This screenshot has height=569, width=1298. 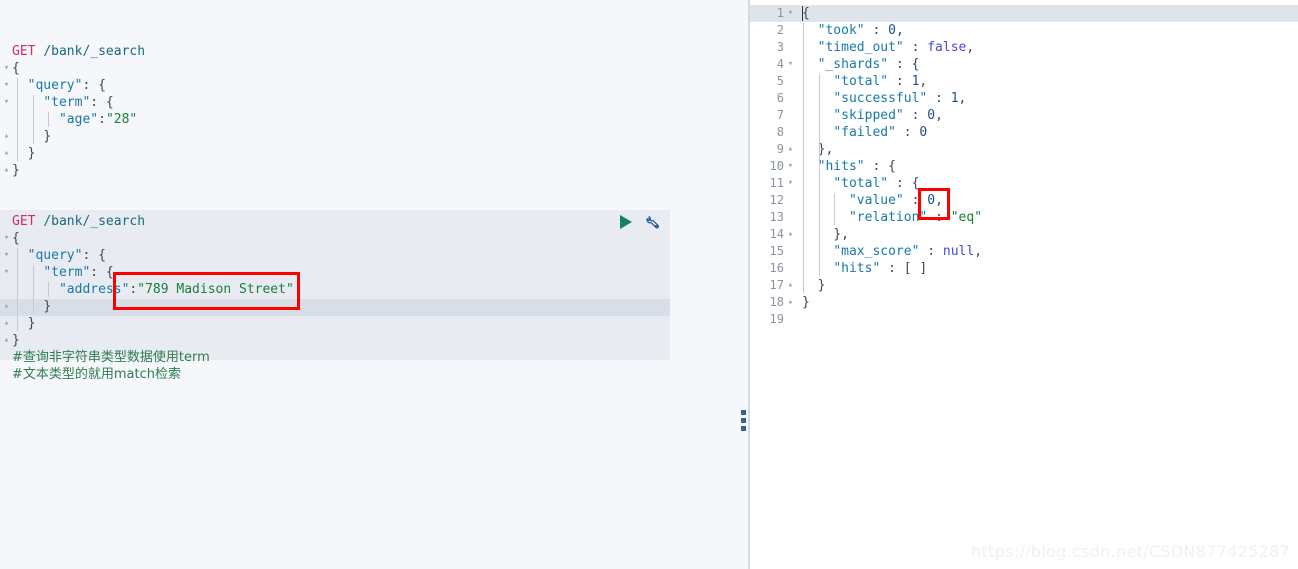 I want to click on response-code-line: {, so click(x=806, y=13).